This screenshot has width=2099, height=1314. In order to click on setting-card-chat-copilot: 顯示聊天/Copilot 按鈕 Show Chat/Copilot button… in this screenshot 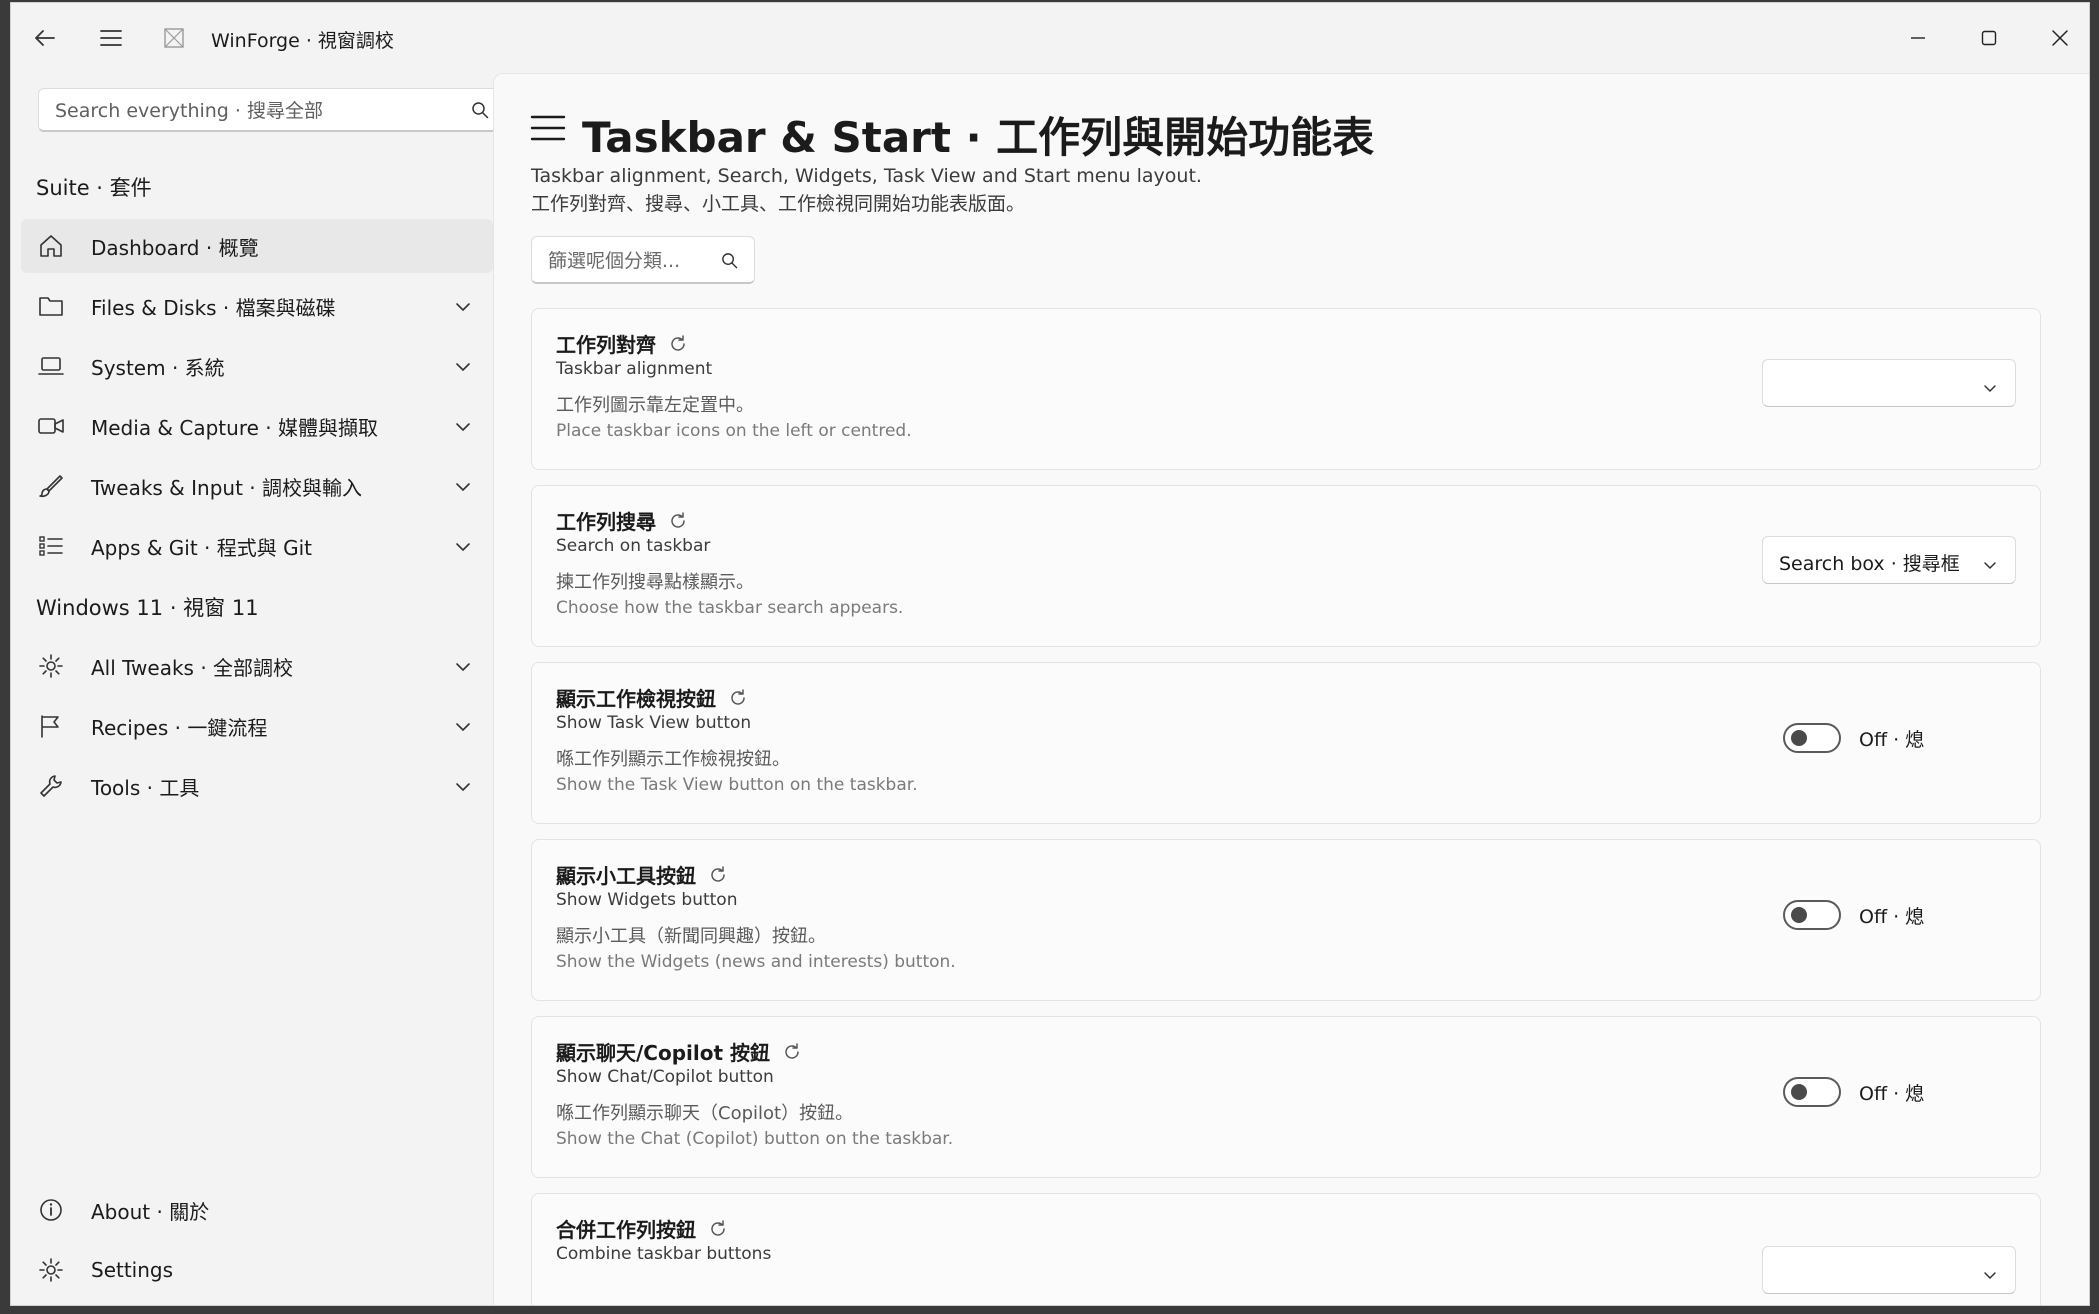, I will do `click(1286, 1097)`.